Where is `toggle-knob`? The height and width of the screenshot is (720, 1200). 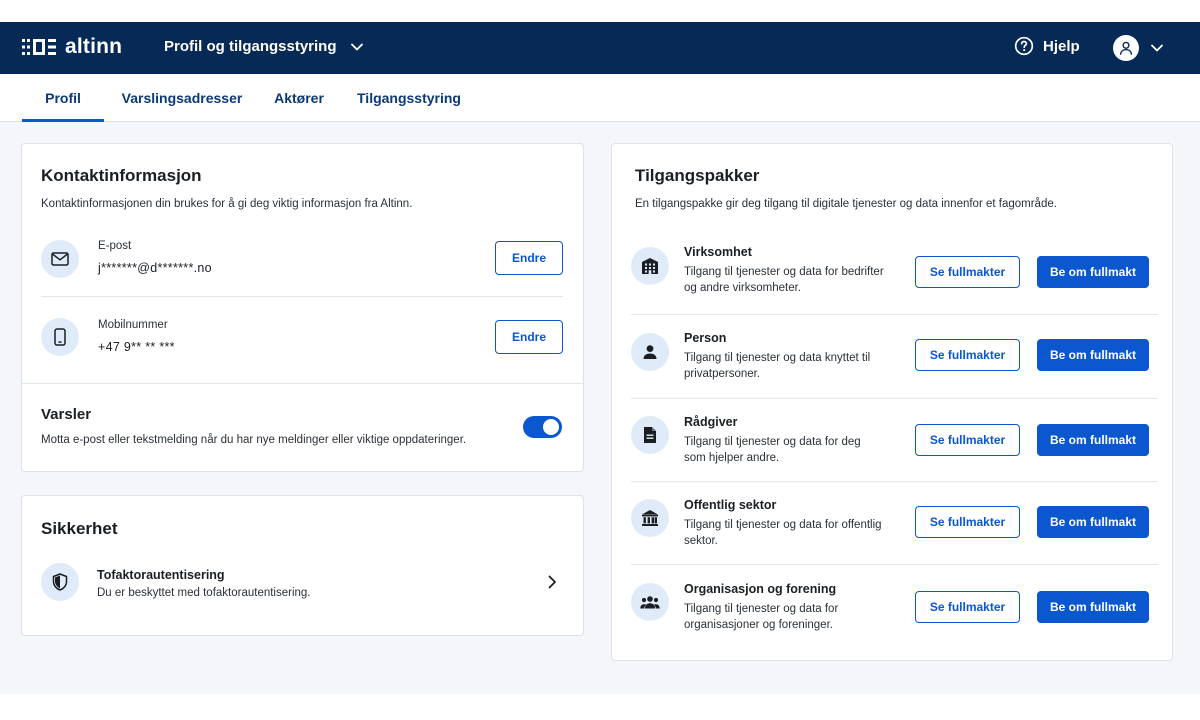
toggle-knob is located at coordinates (551, 427).